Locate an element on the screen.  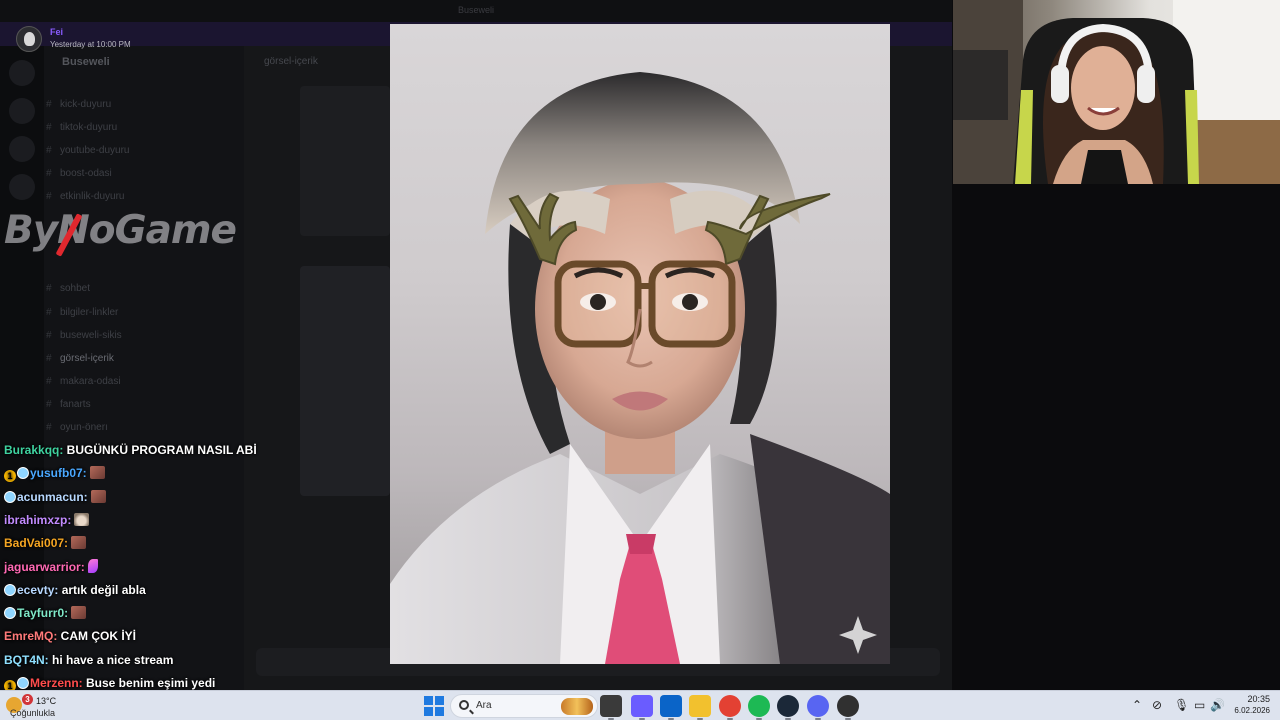
channel-item: # oyun-önerı is located at coordinates (113, 428).